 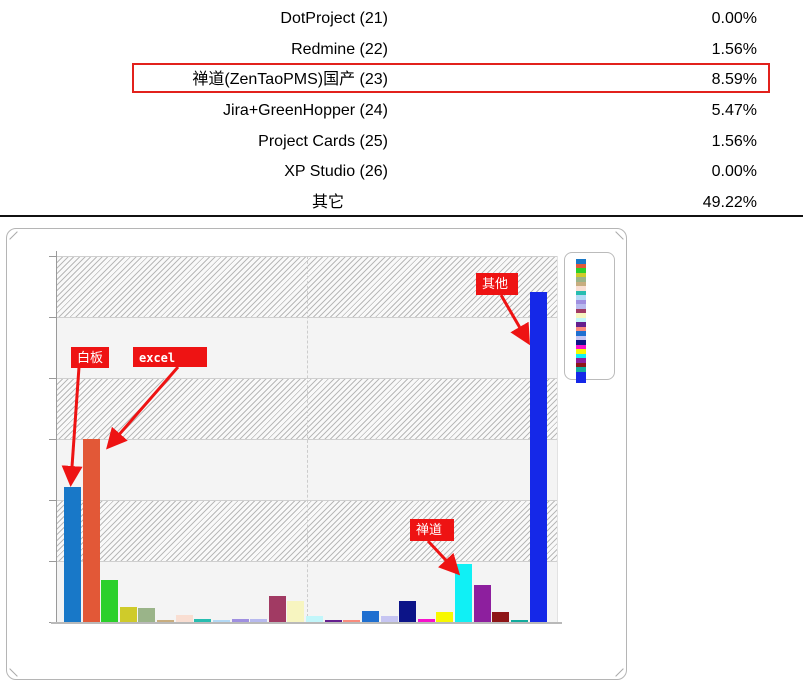 What do you see at coordinates (734, 111) in the screenshot?
I see `result-value: 5.47%` at bounding box center [734, 111].